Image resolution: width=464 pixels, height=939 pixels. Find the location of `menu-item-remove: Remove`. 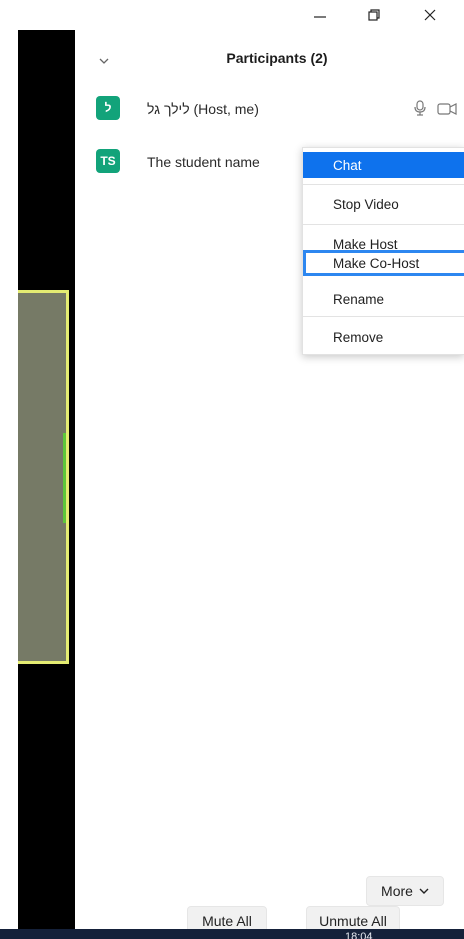

menu-item-remove: Remove is located at coordinates (383, 337).